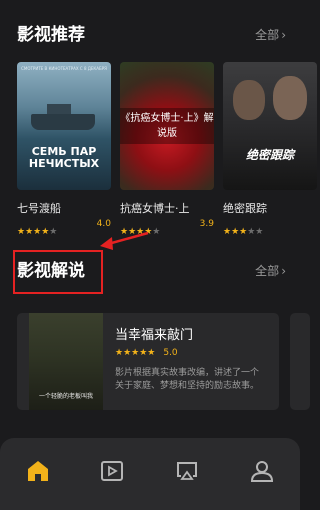 Image resolution: width=320 pixels, height=510 pixels. Describe the element at coordinates (51, 35) in the screenshot. I see `recommend-title: 影视推荐` at that location.